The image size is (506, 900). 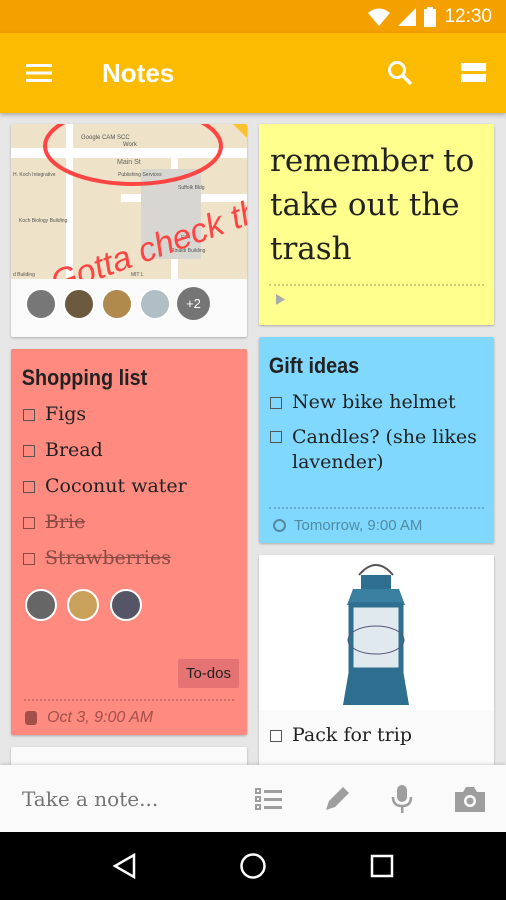 What do you see at coordinates (84, 377) in the screenshot?
I see `note-title: Shopping list` at bounding box center [84, 377].